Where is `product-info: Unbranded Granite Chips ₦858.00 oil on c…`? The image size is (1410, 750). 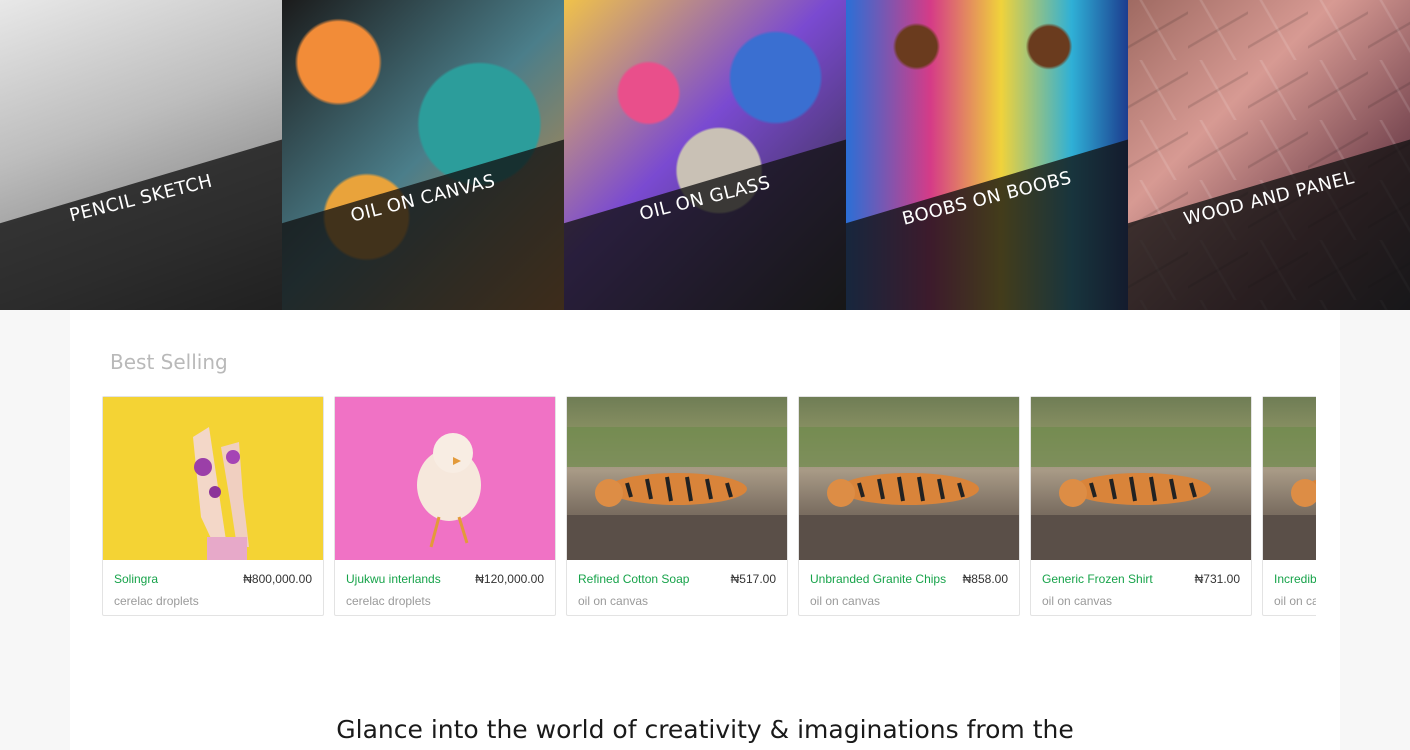 product-info: Unbranded Granite Chips ₦858.00 oil on c… is located at coordinates (909, 584).